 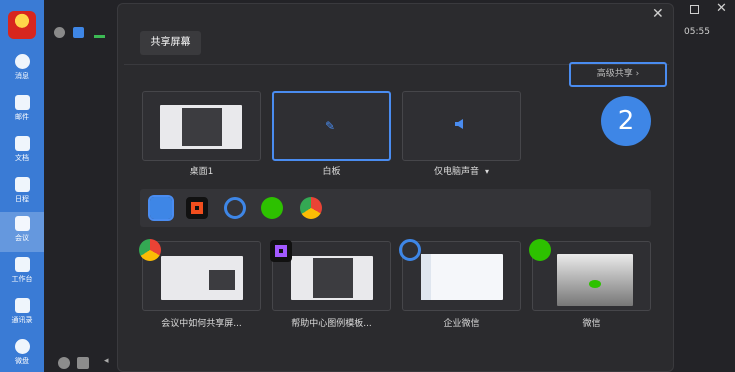 What do you see at coordinates (64, 363) in the screenshot?
I see `emoji-icon` at bounding box center [64, 363].